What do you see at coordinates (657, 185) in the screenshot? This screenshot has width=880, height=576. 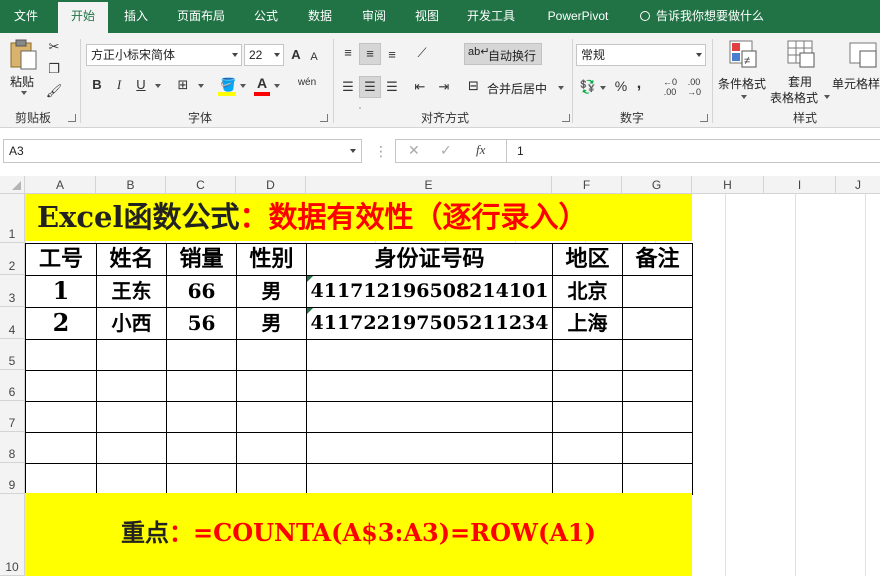 I see `column-header-g: G` at bounding box center [657, 185].